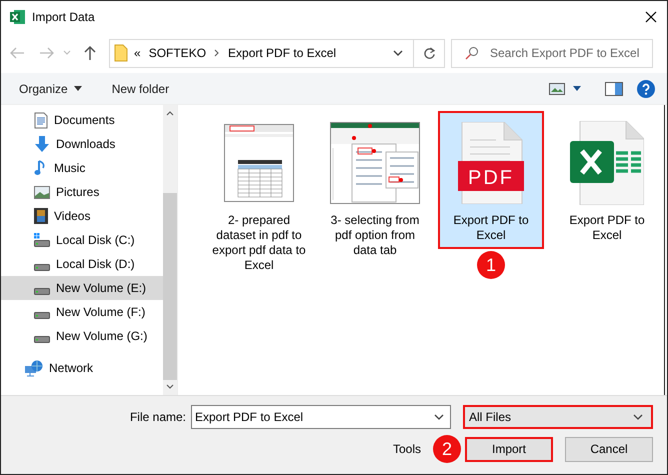 The width and height of the screenshot is (668, 475). I want to click on sidebar-item: Videos, so click(82, 216).